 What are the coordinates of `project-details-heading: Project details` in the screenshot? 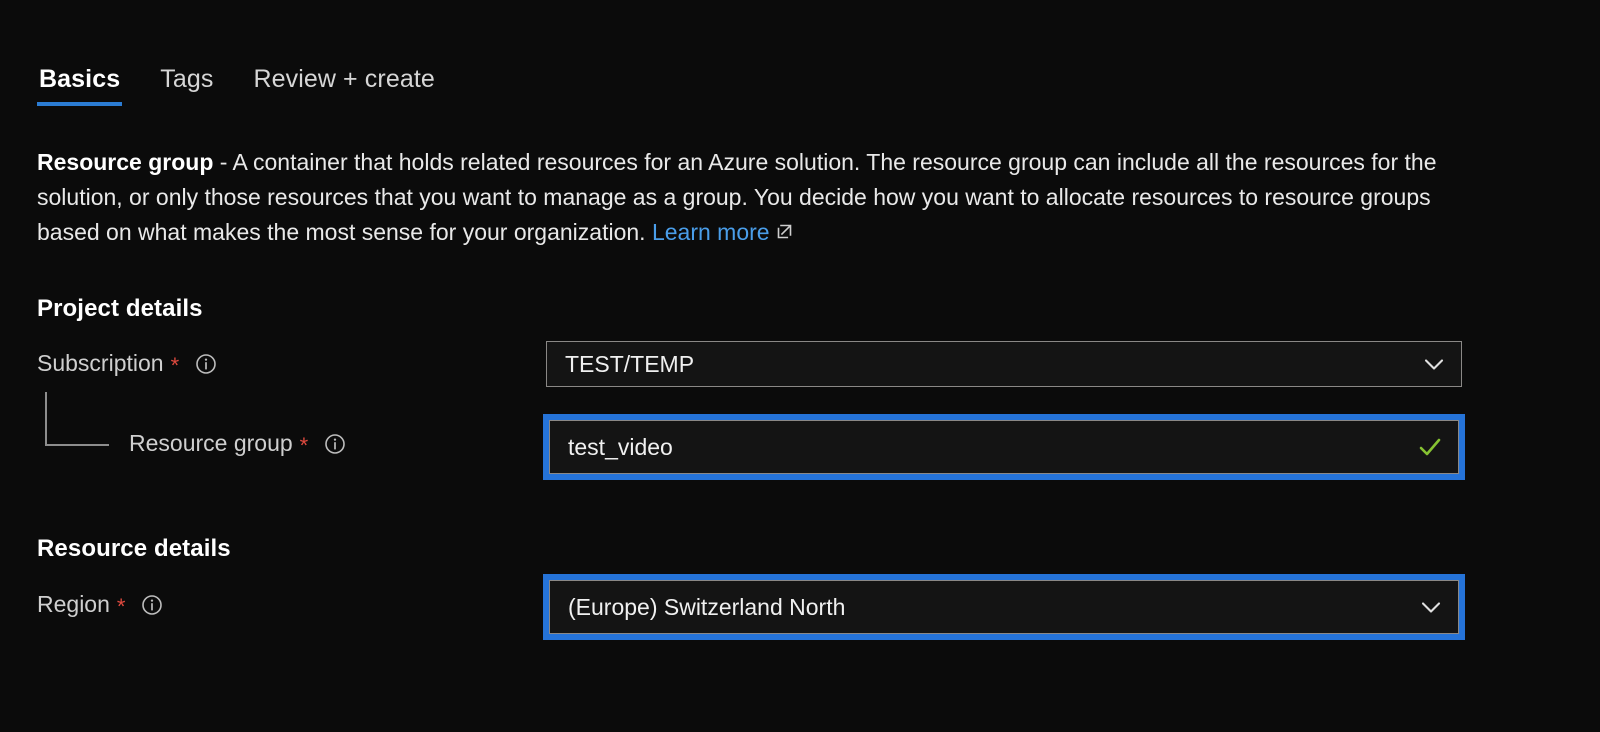 It's located at (120, 308).